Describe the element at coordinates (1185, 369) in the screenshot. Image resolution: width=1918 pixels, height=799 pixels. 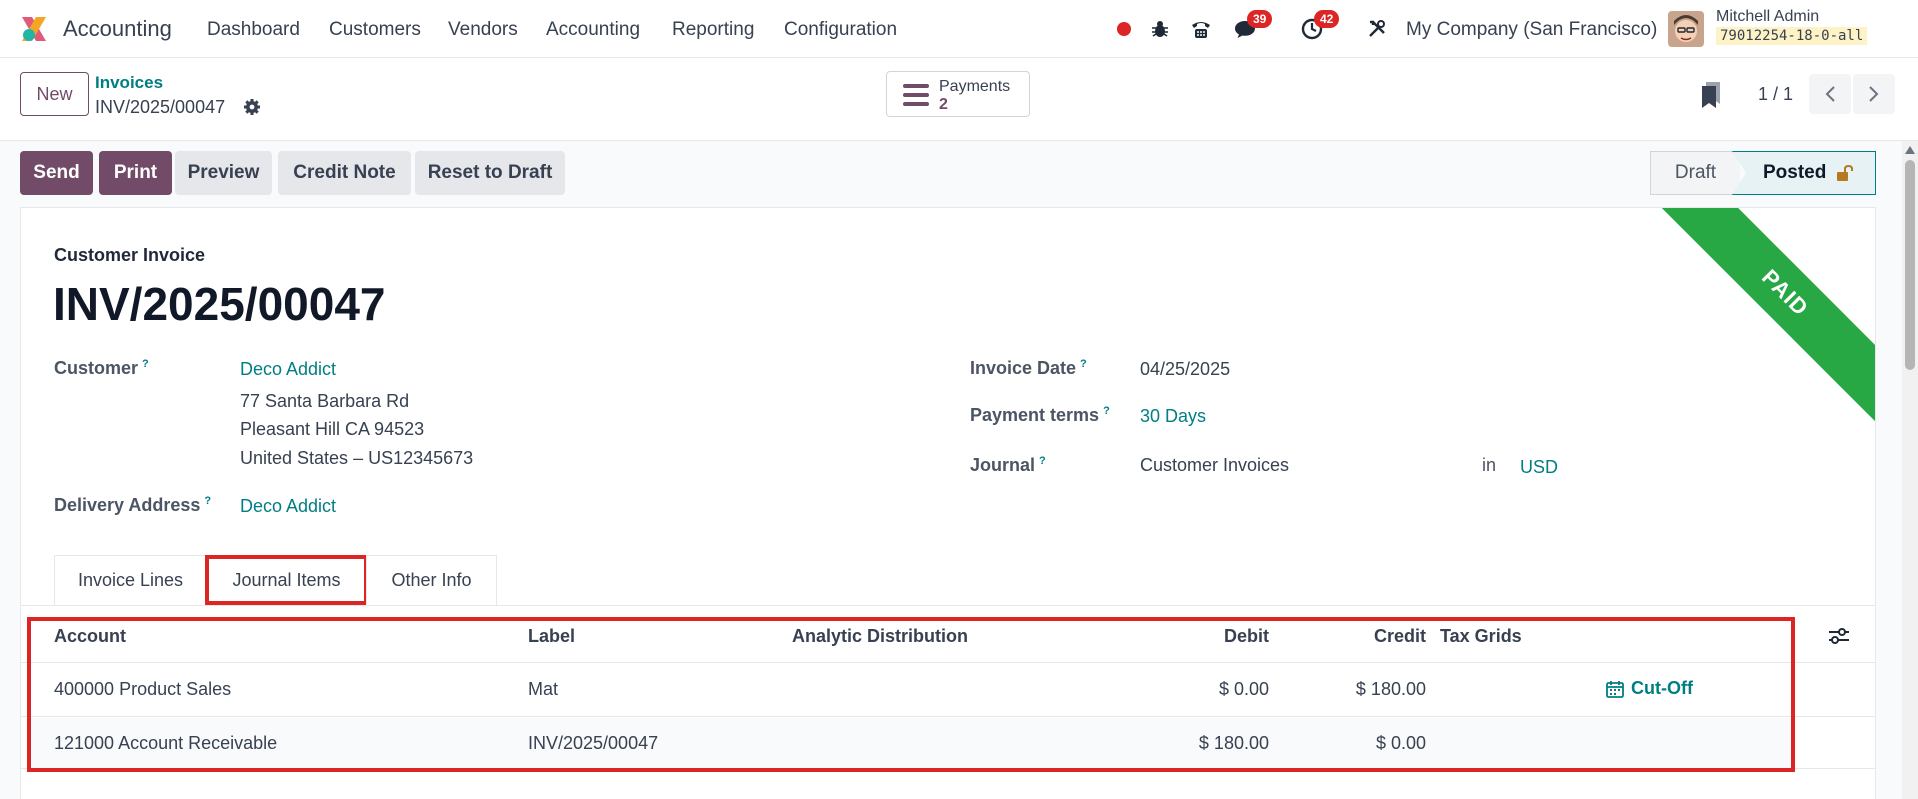
I see `invoice-date-field: 04/25/2025` at that location.